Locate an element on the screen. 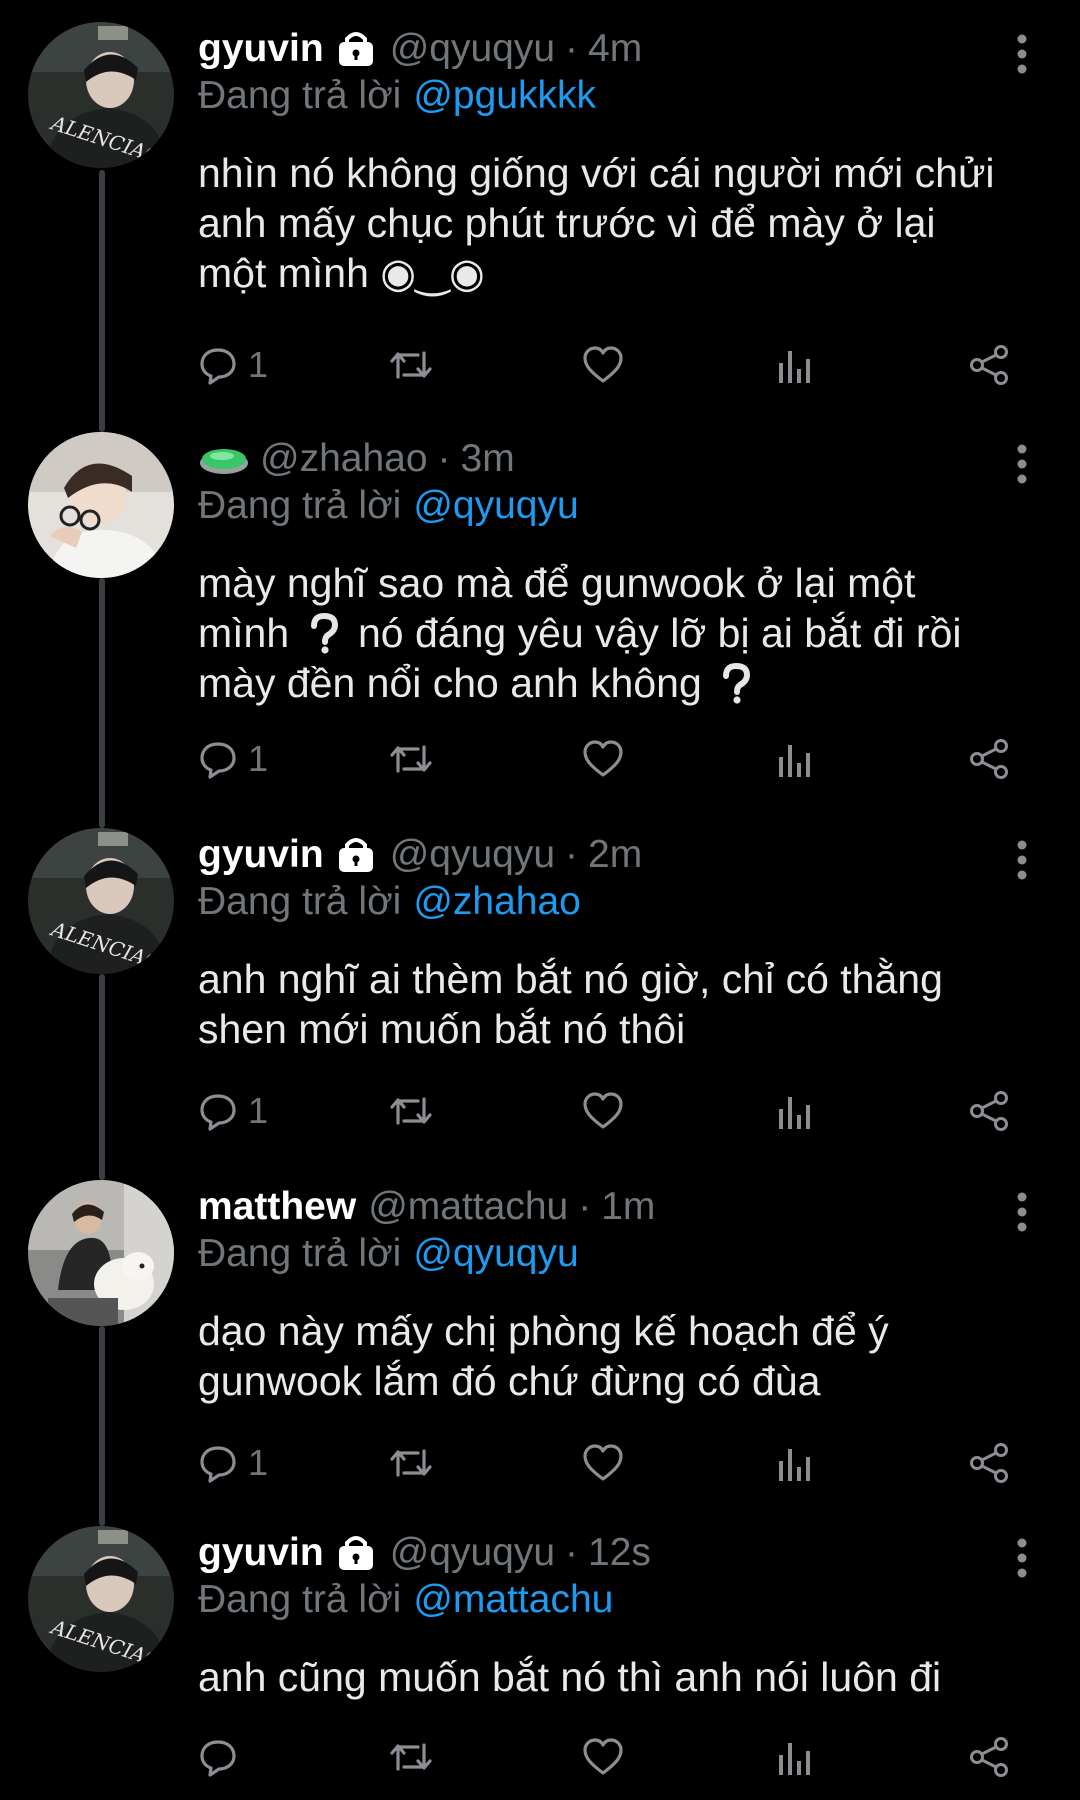 This screenshot has width=1080, height=1800. tweet-text-line: anh cũng muốn bắt nó thì anh nói luôn đi is located at coordinates (570, 1677).